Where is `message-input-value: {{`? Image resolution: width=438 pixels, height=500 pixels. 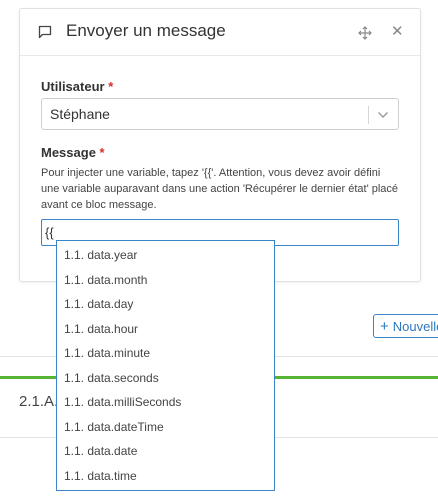
message-input-value: {{ is located at coordinates (49, 232).